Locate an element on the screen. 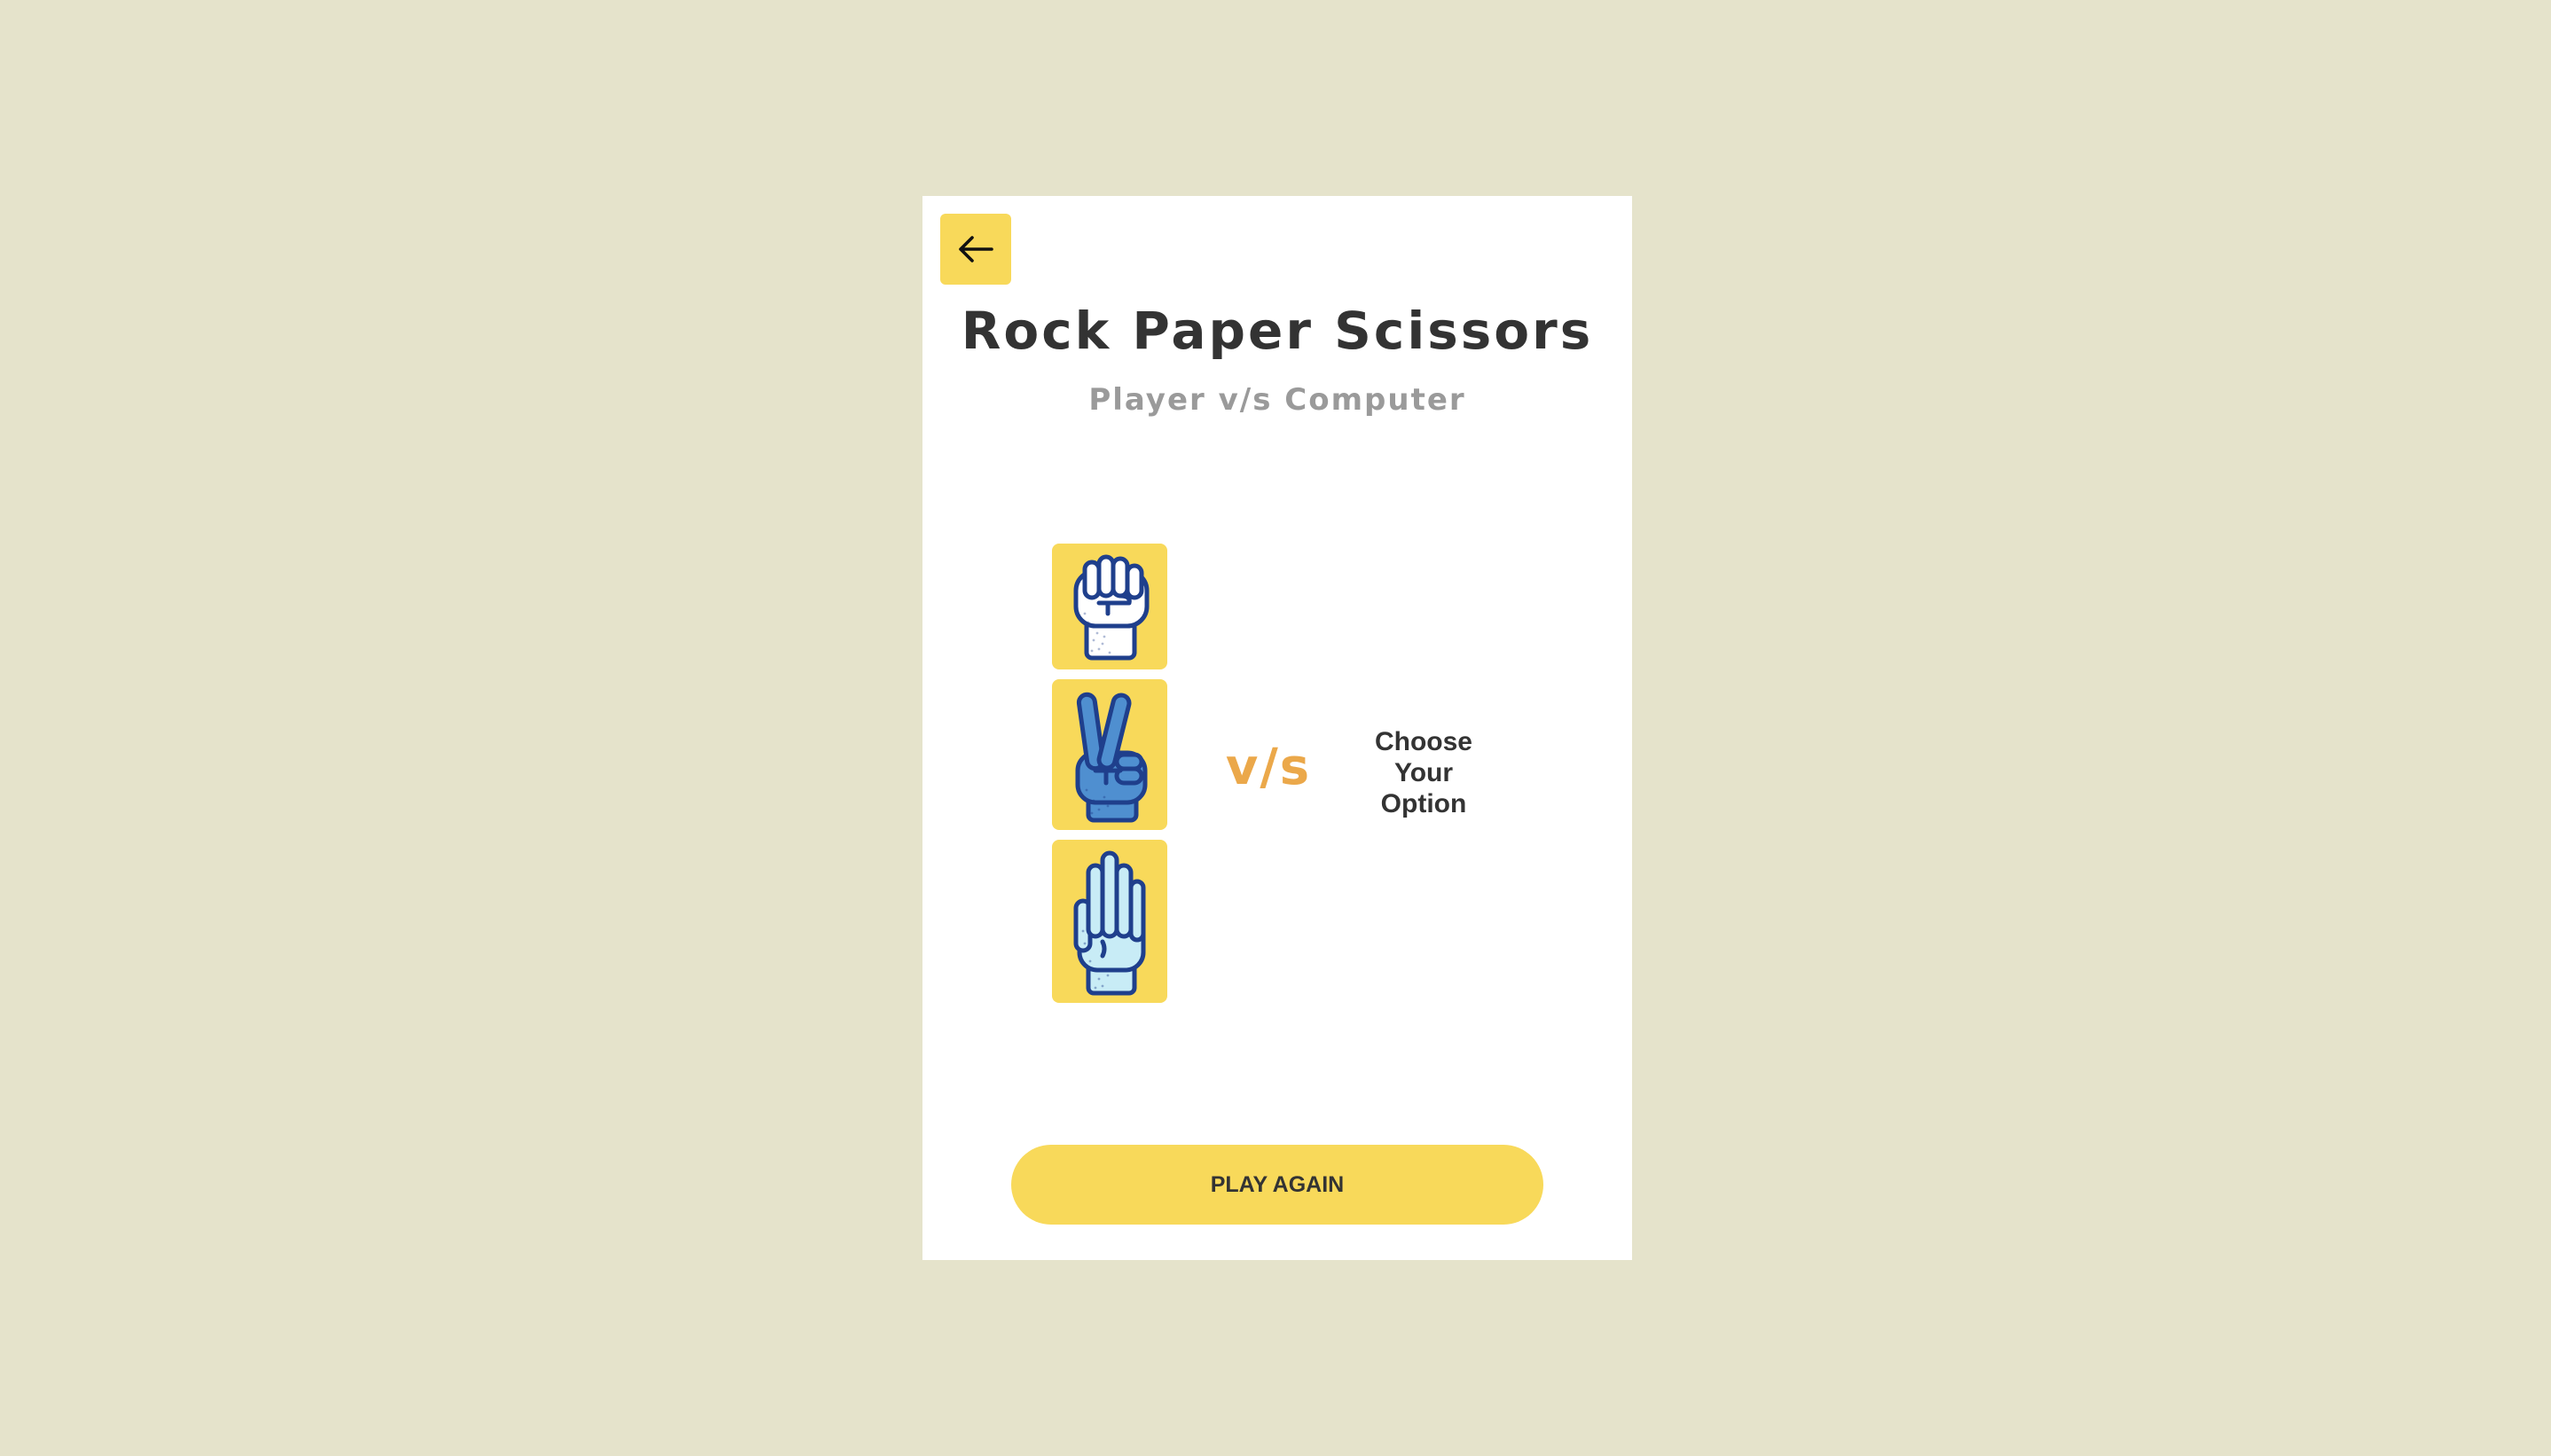 The height and width of the screenshot is (1456, 2551). paper-hand-icon is located at coordinates (1109, 923).